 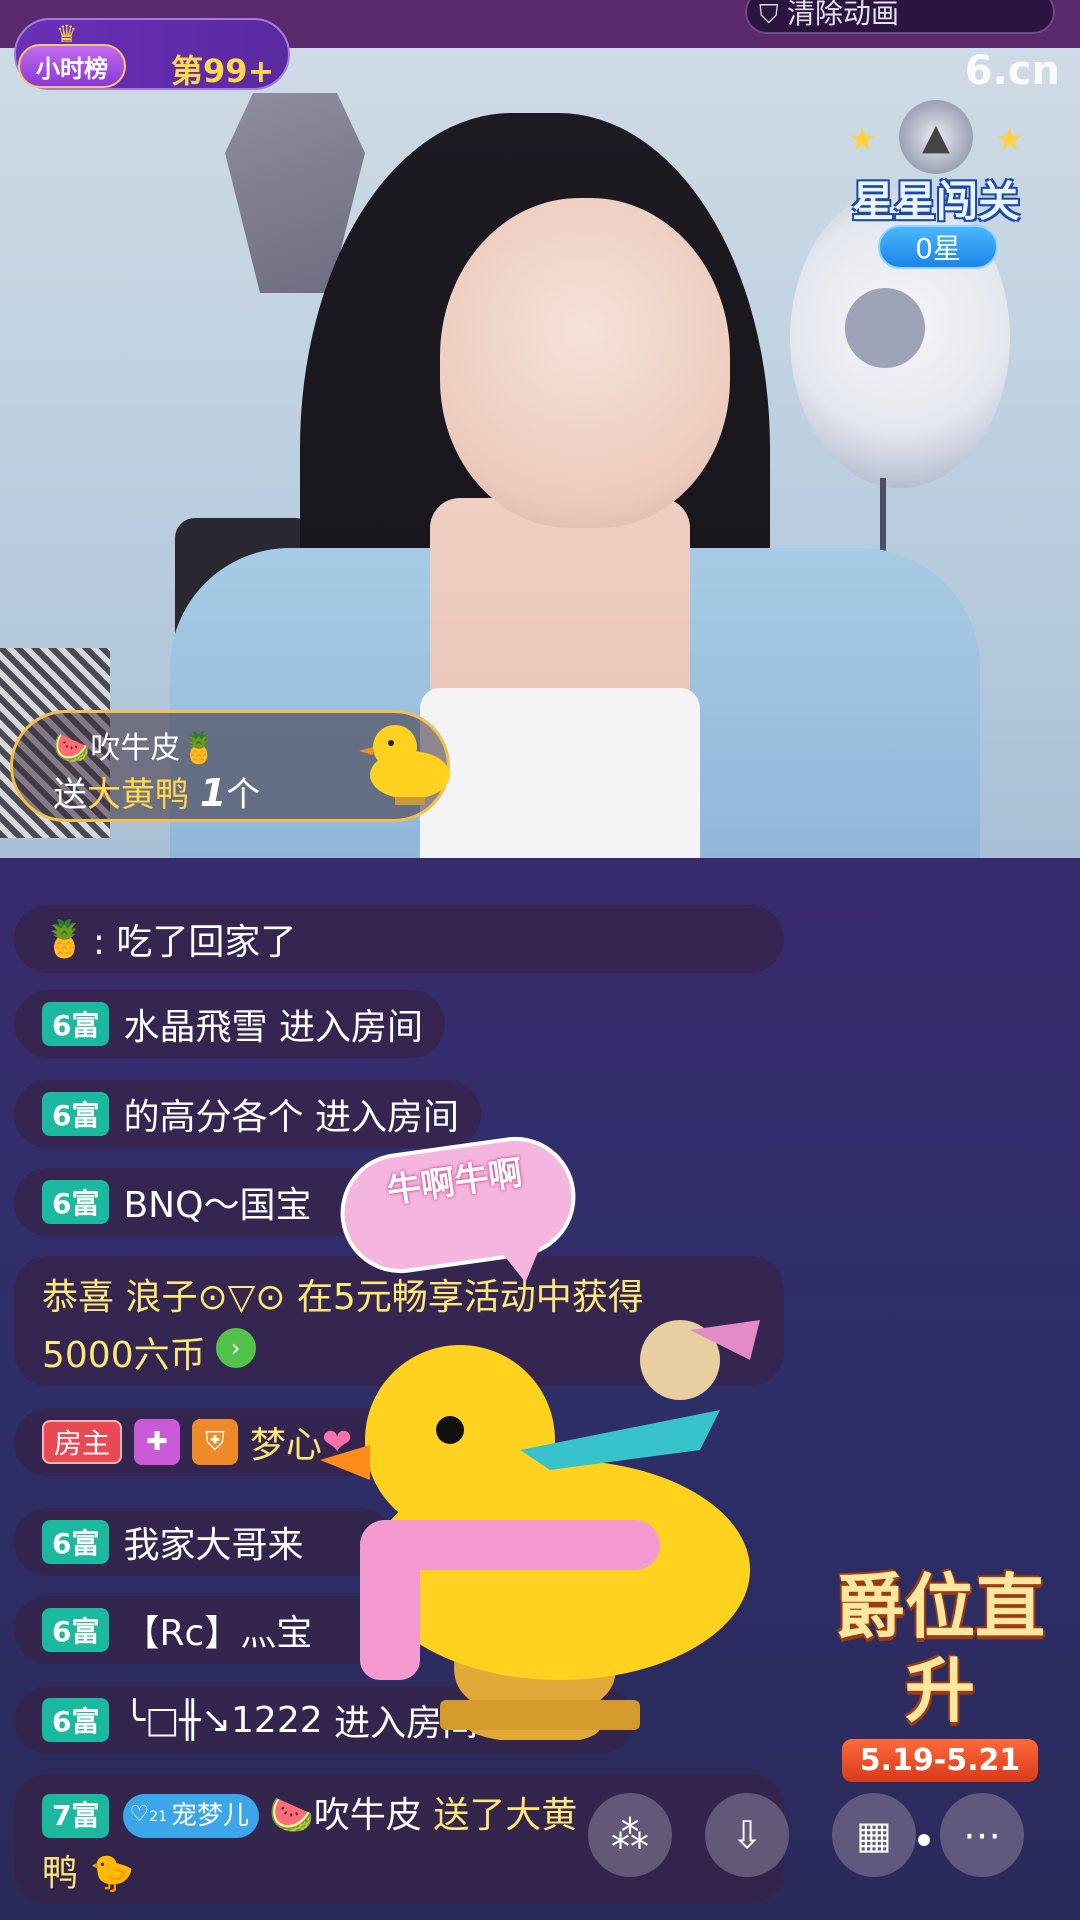 What do you see at coordinates (213, 1114) in the screenshot?
I see `chat-user: 的高分各个` at bounding box center [213, 1114].